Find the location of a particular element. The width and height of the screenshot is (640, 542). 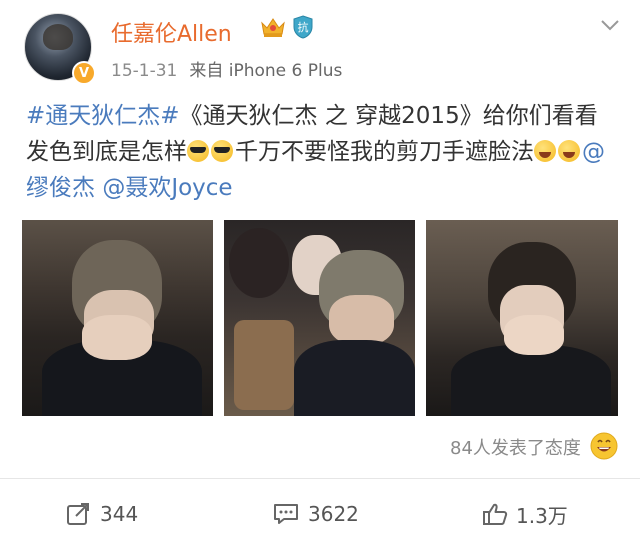

repost-count: 344 is located at coordinates (119, 514).